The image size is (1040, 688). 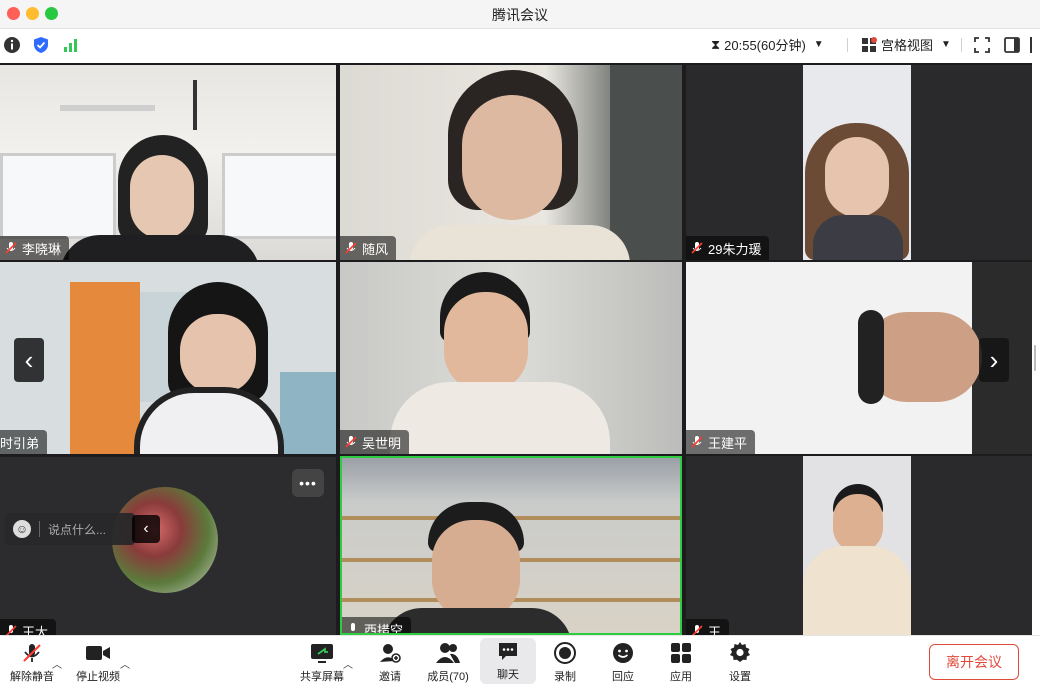 What do you see at coordinates (322, 653) in the screenshot?
I see `share-screen-icon` at bounding box center [322, 653].